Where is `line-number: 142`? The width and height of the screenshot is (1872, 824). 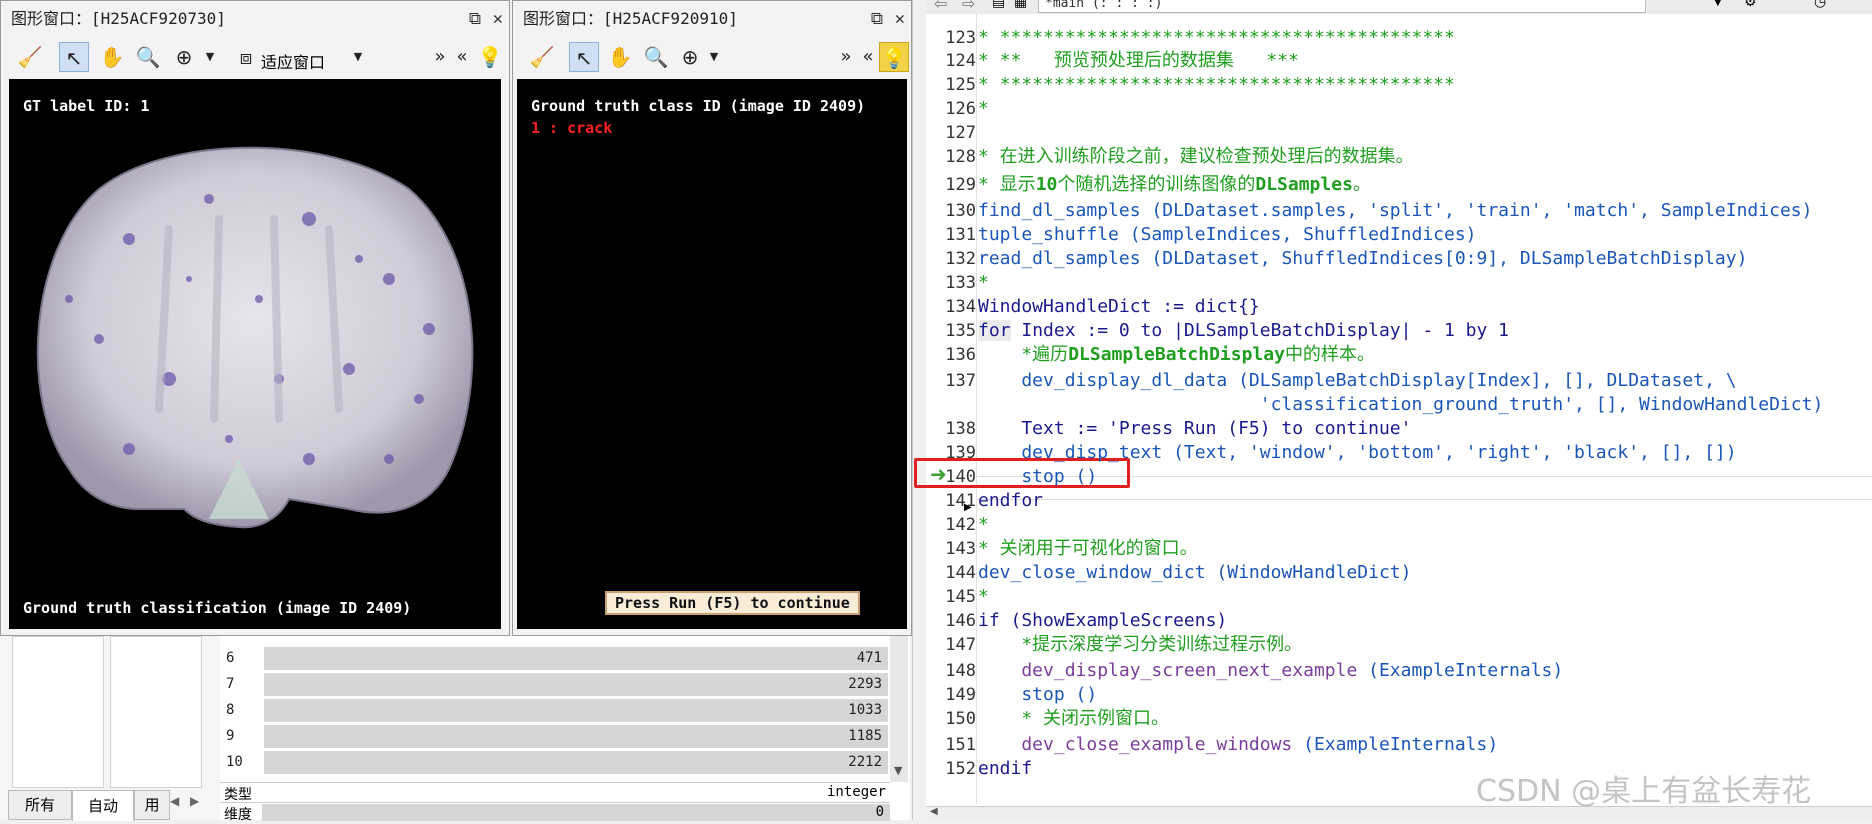
line-number: 142 is located at coordinates (960, 525).